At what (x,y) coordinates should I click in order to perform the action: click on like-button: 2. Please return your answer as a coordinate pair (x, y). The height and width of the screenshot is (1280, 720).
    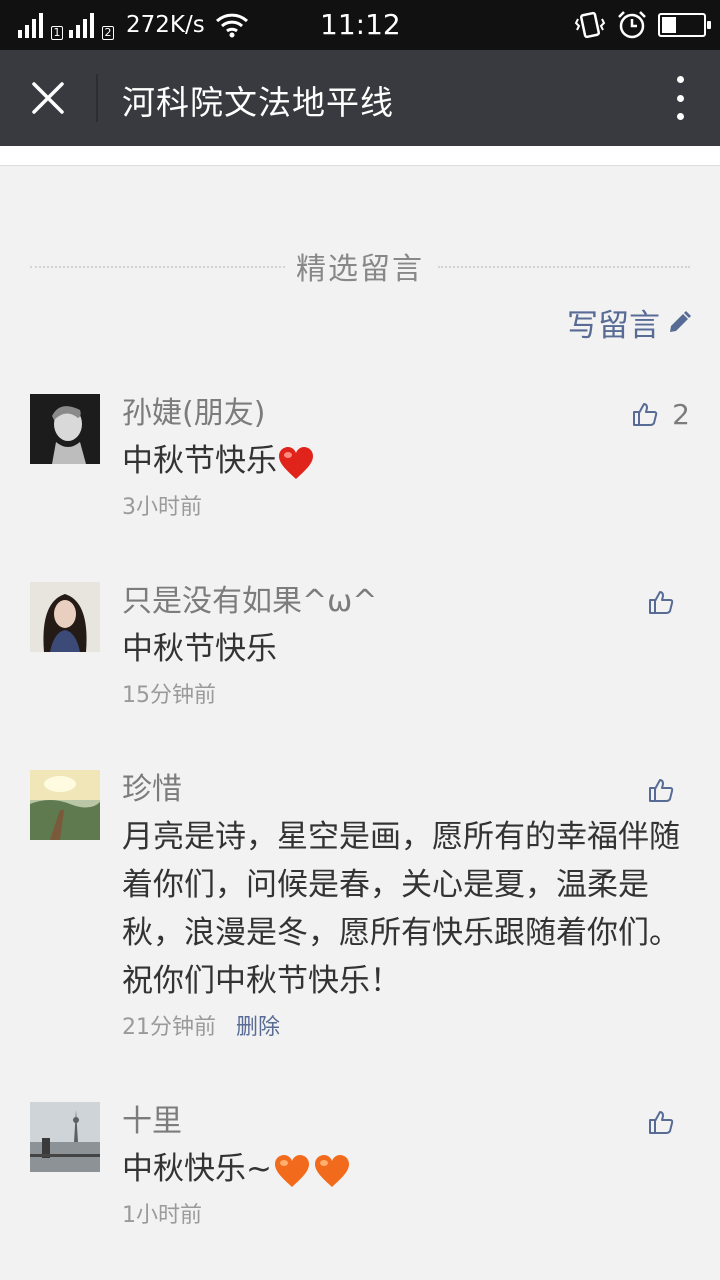
    Looking at the image, I should click on (661, 414).